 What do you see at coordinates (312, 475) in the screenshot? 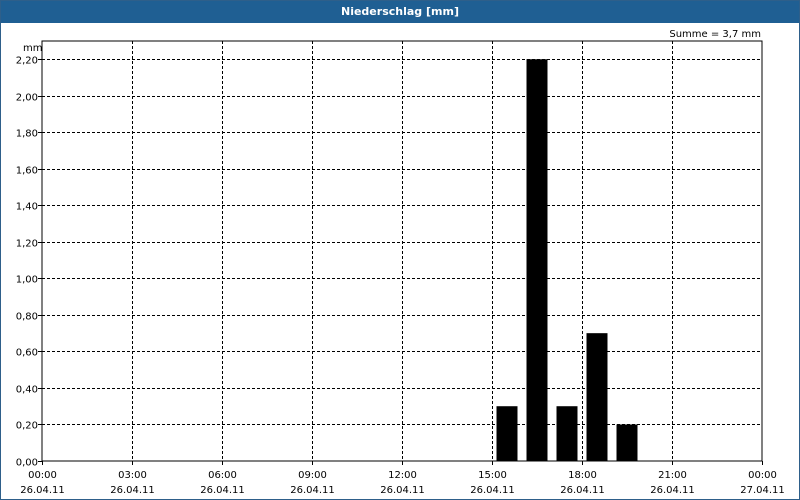
I see `x-tick-time-label: 09:00` at bounding box center [312, 475].